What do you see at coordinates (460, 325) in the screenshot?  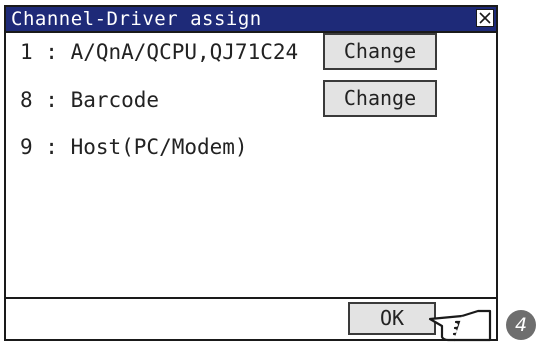 I see `pointing-hand-icon` at bounding box center [460, 325].